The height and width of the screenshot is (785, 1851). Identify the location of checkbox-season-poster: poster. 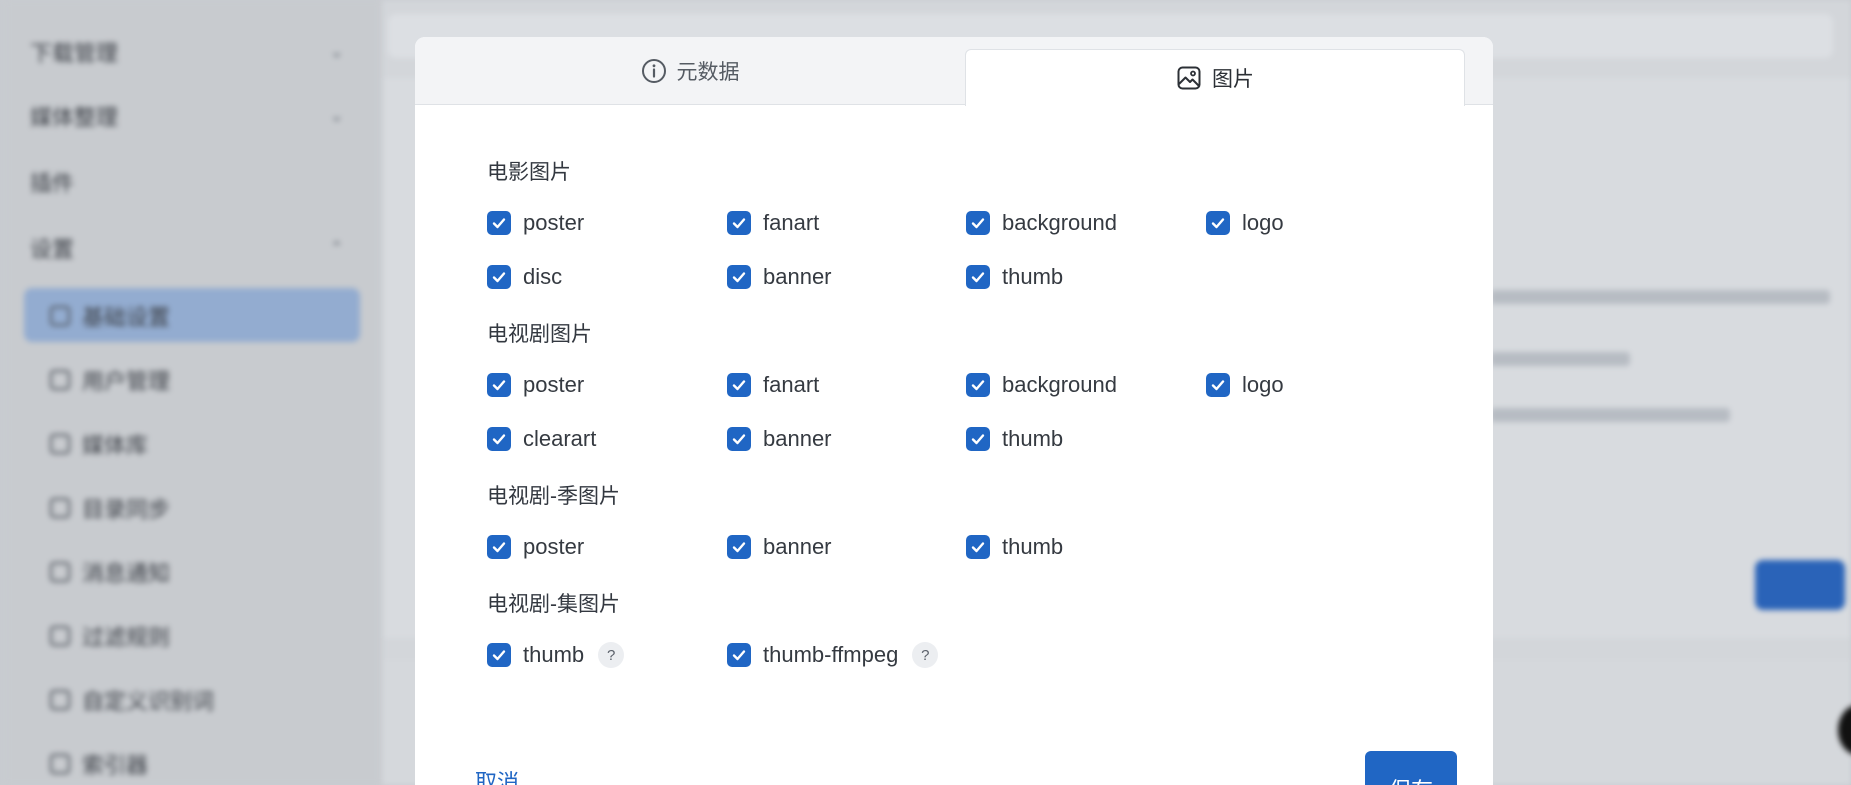
(535, 547).